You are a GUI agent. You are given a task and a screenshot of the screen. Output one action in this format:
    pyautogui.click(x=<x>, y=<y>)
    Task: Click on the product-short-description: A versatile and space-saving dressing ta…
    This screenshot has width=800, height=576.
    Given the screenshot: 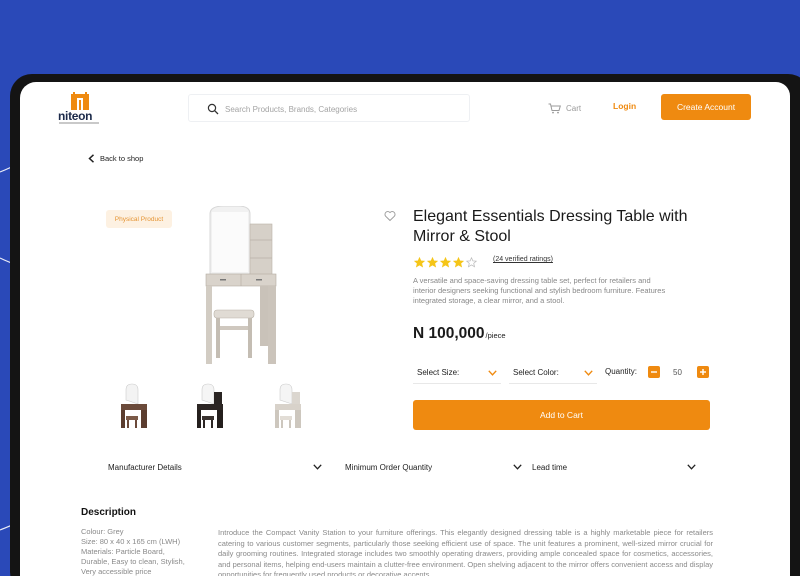 What is the action you would take?
    pyautogui.click(x=539, y=290)
    